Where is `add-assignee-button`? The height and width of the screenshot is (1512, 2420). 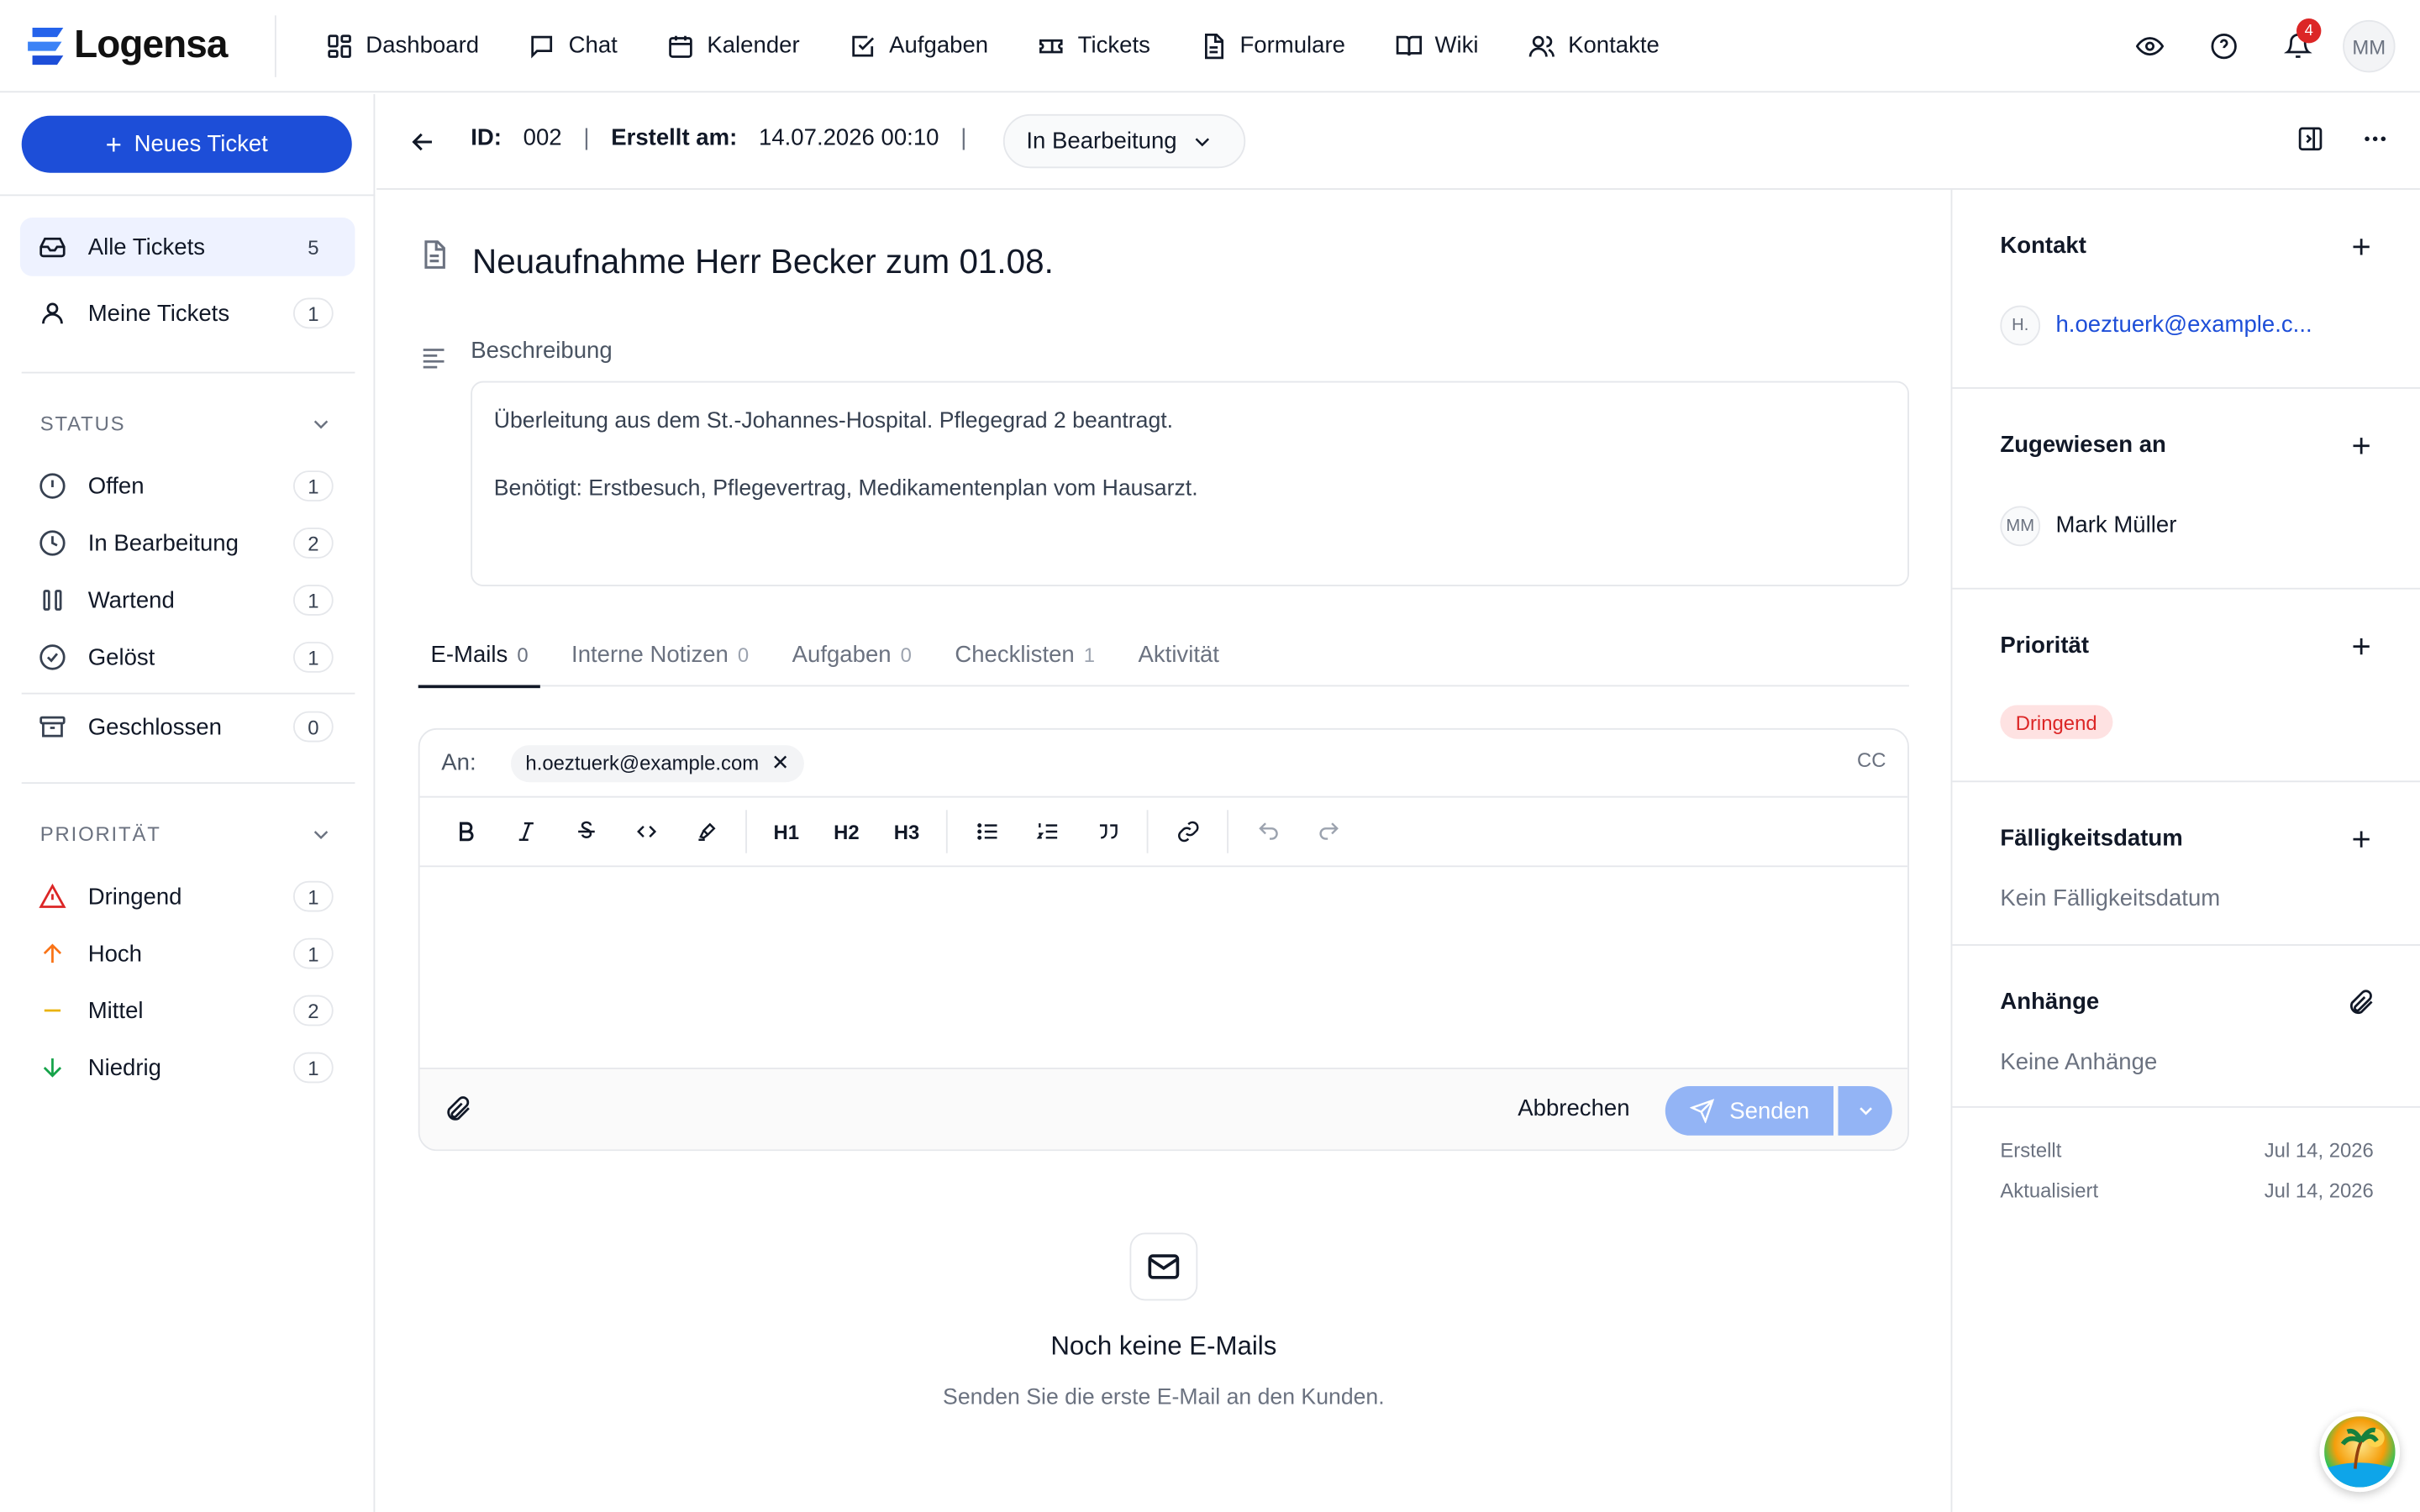
add-assignee-button is located at coordinates (2361, 445).